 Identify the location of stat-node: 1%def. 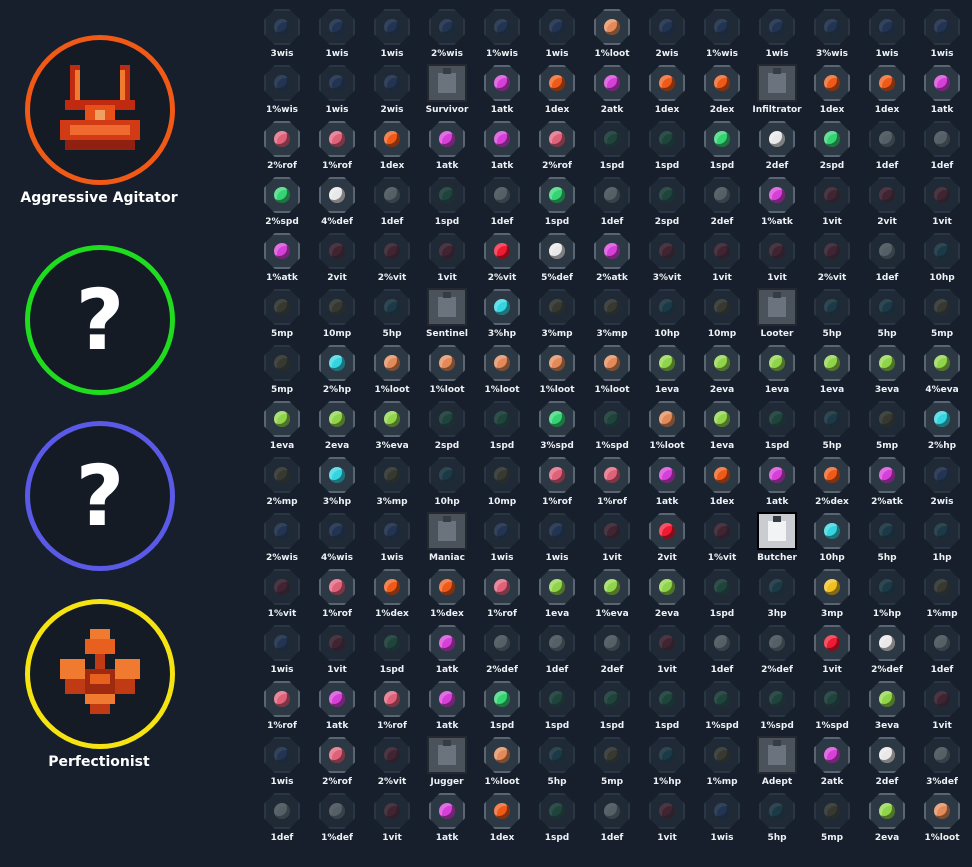
(337, 818).